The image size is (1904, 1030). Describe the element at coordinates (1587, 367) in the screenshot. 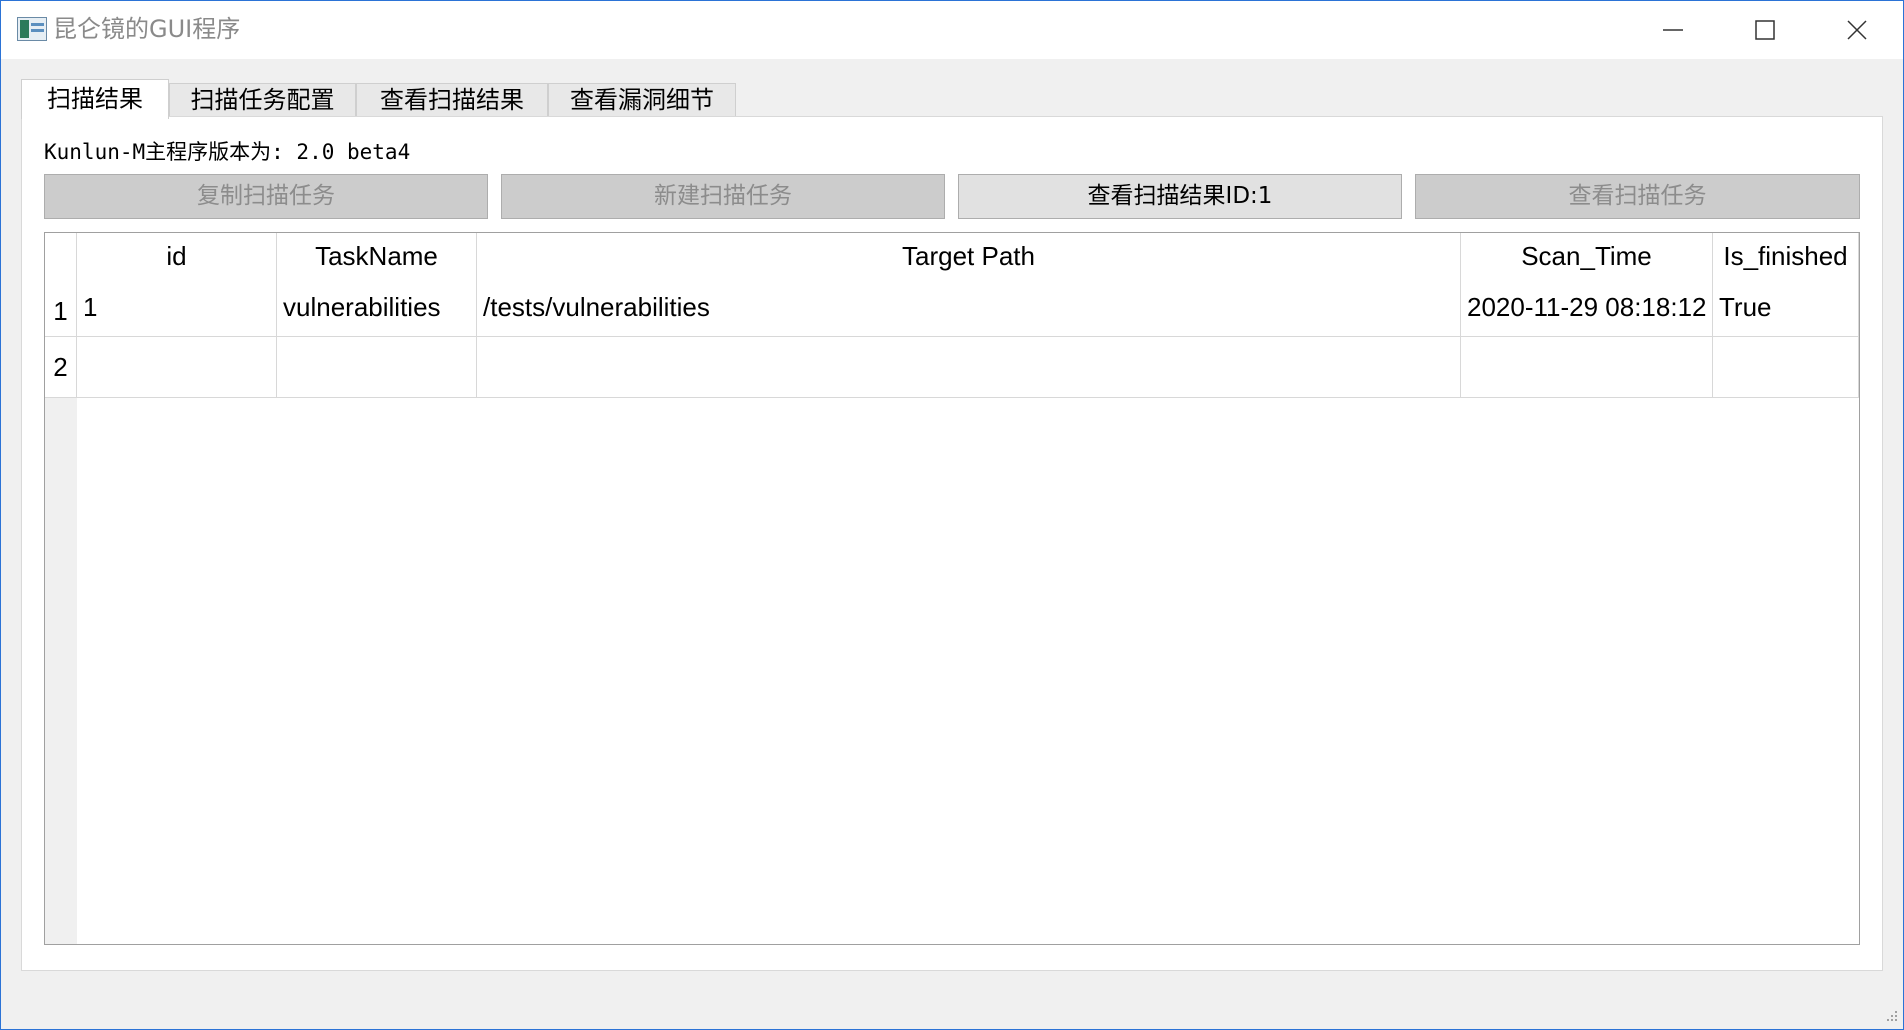

I see `cell-scan-time` at that location.